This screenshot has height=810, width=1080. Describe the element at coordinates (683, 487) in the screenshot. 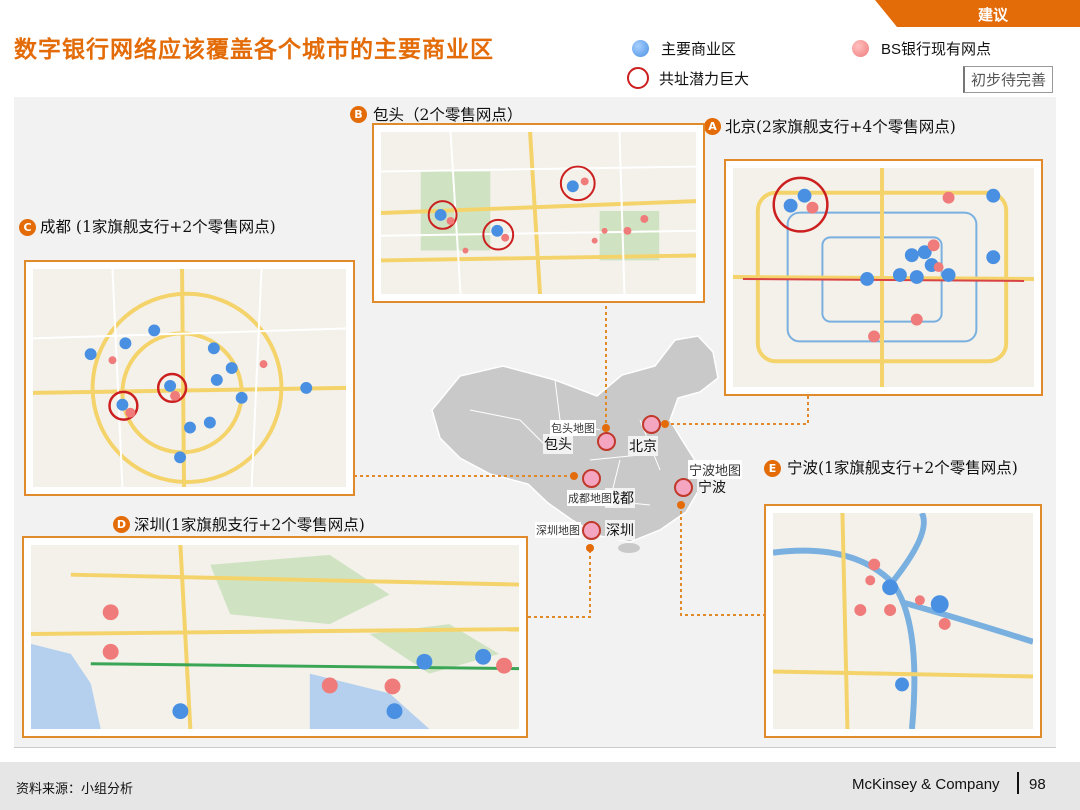

I see `city-marker-ningbo` at that location.